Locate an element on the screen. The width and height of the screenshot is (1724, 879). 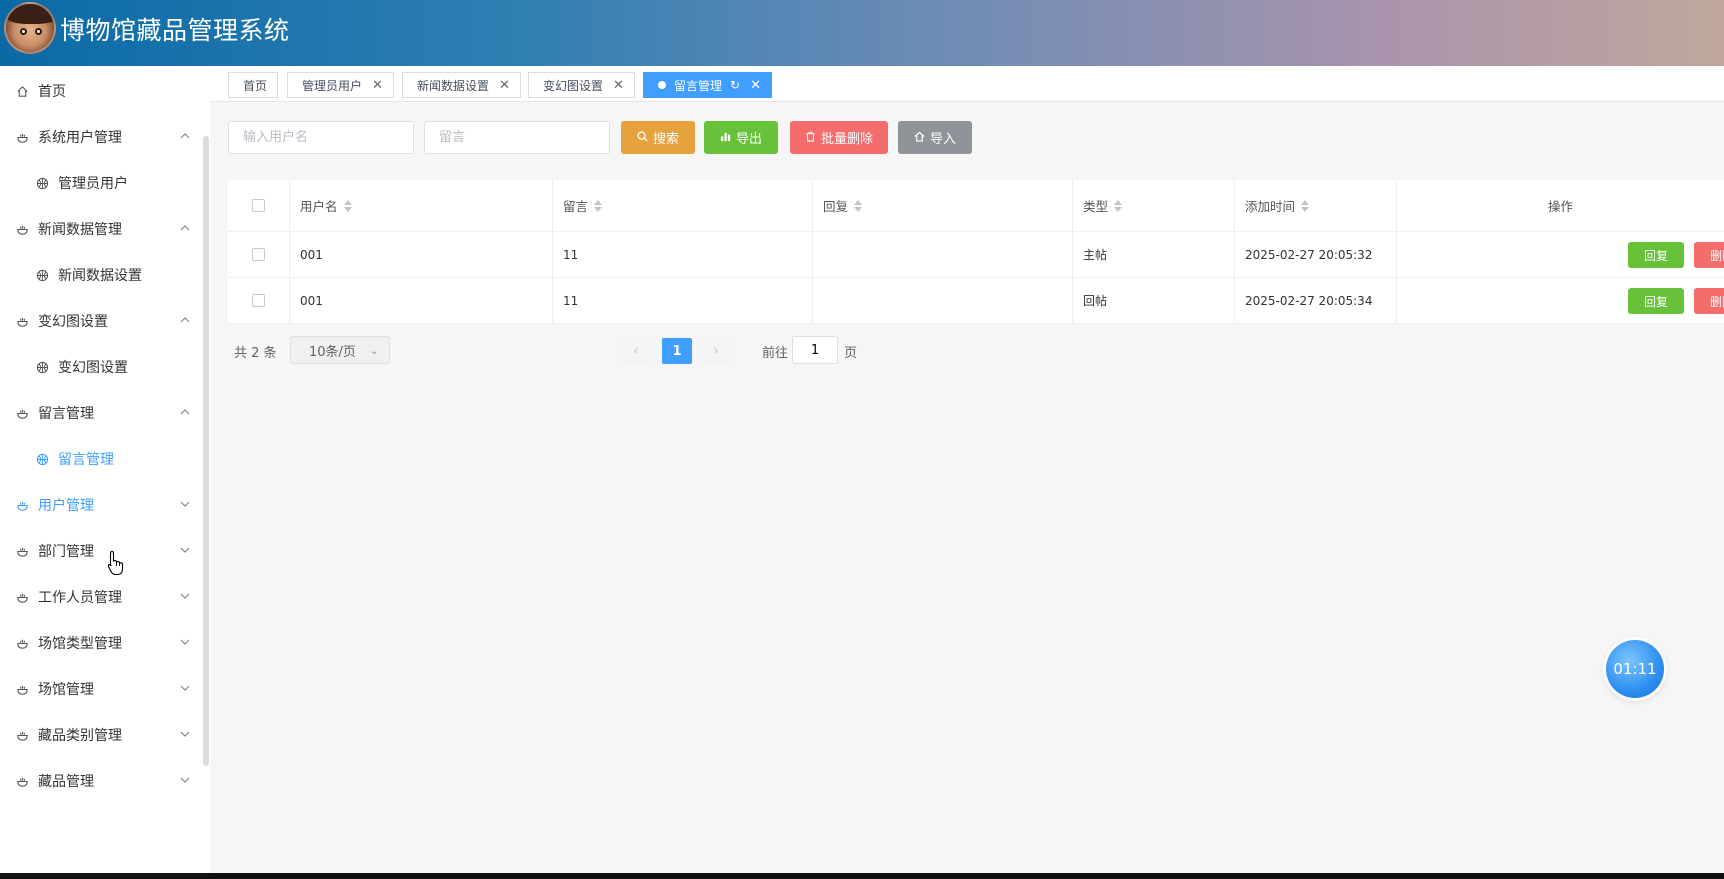
sidebar-scrollbar is located at coordinates (206, 451).